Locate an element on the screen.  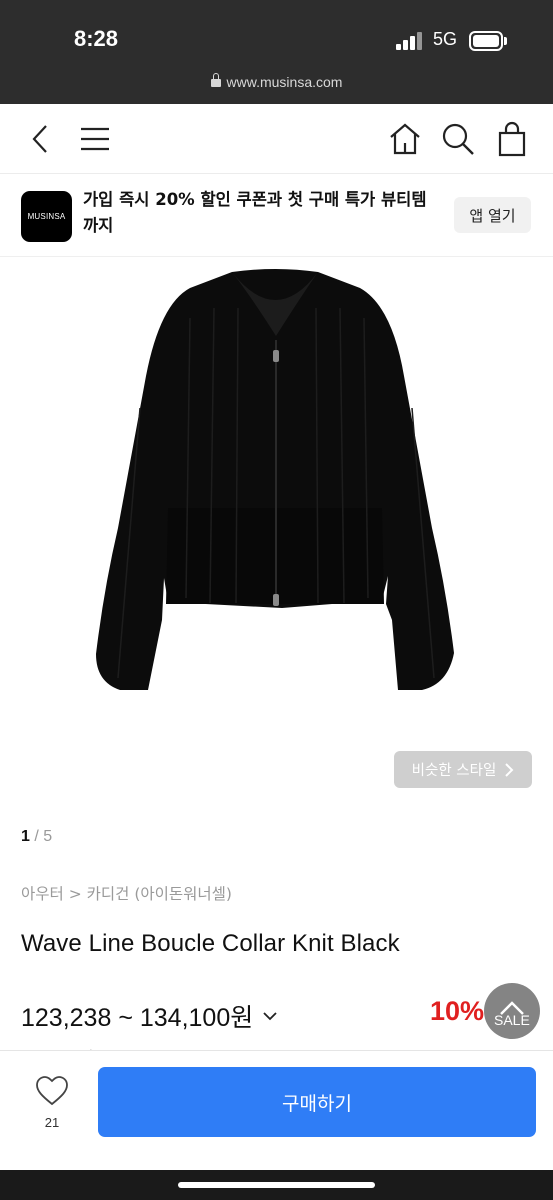
back-icon is located at coordinates (39, 139).